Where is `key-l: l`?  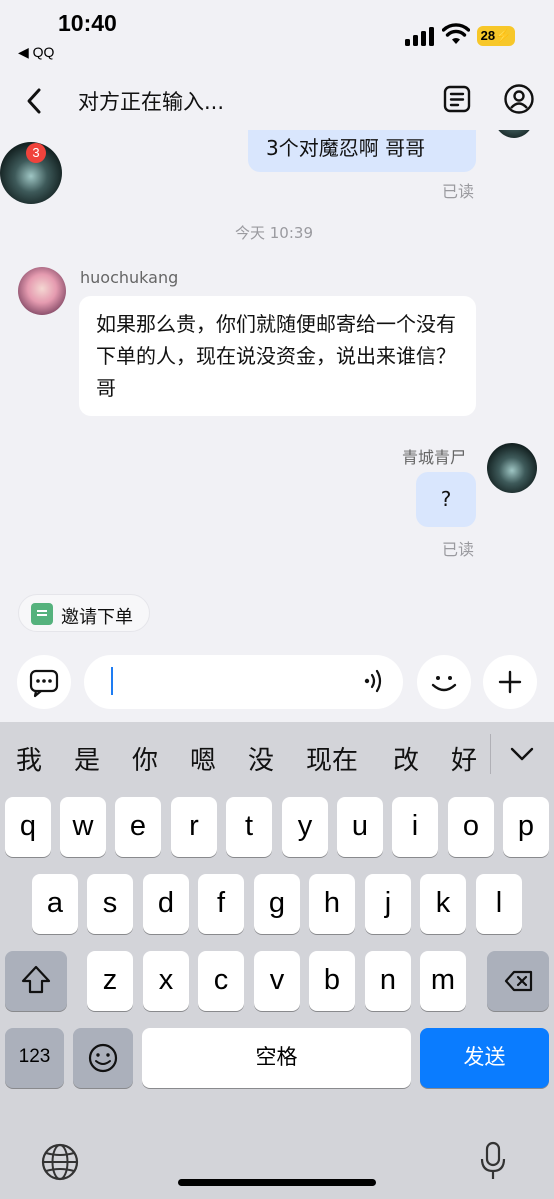 key-l: l is located at coordinates (499, 904).